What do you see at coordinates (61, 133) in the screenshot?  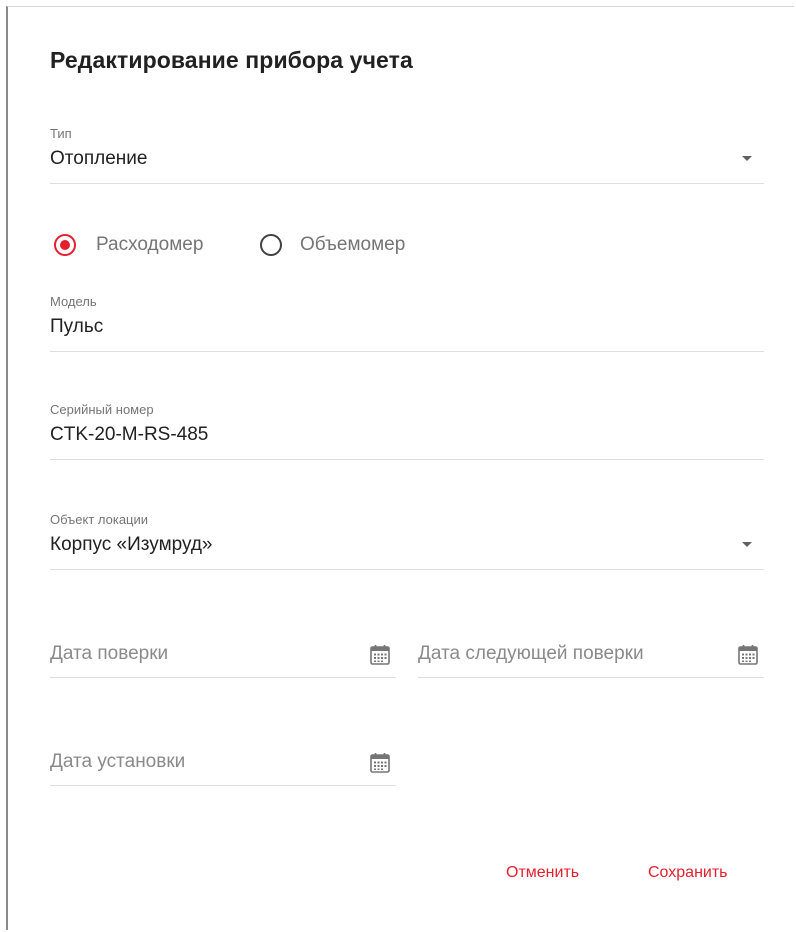 I see `type-label: Тип` at bounding box center [61, 133].